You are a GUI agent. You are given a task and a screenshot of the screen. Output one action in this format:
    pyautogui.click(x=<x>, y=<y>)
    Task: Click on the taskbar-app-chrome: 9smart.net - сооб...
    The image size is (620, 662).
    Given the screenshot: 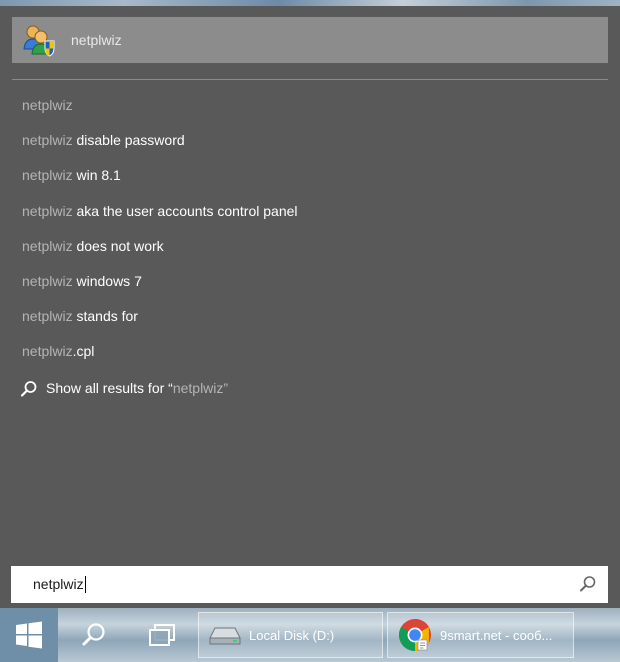 What is the action you would take?
    pyautogui.click(x=480, y=635)
    